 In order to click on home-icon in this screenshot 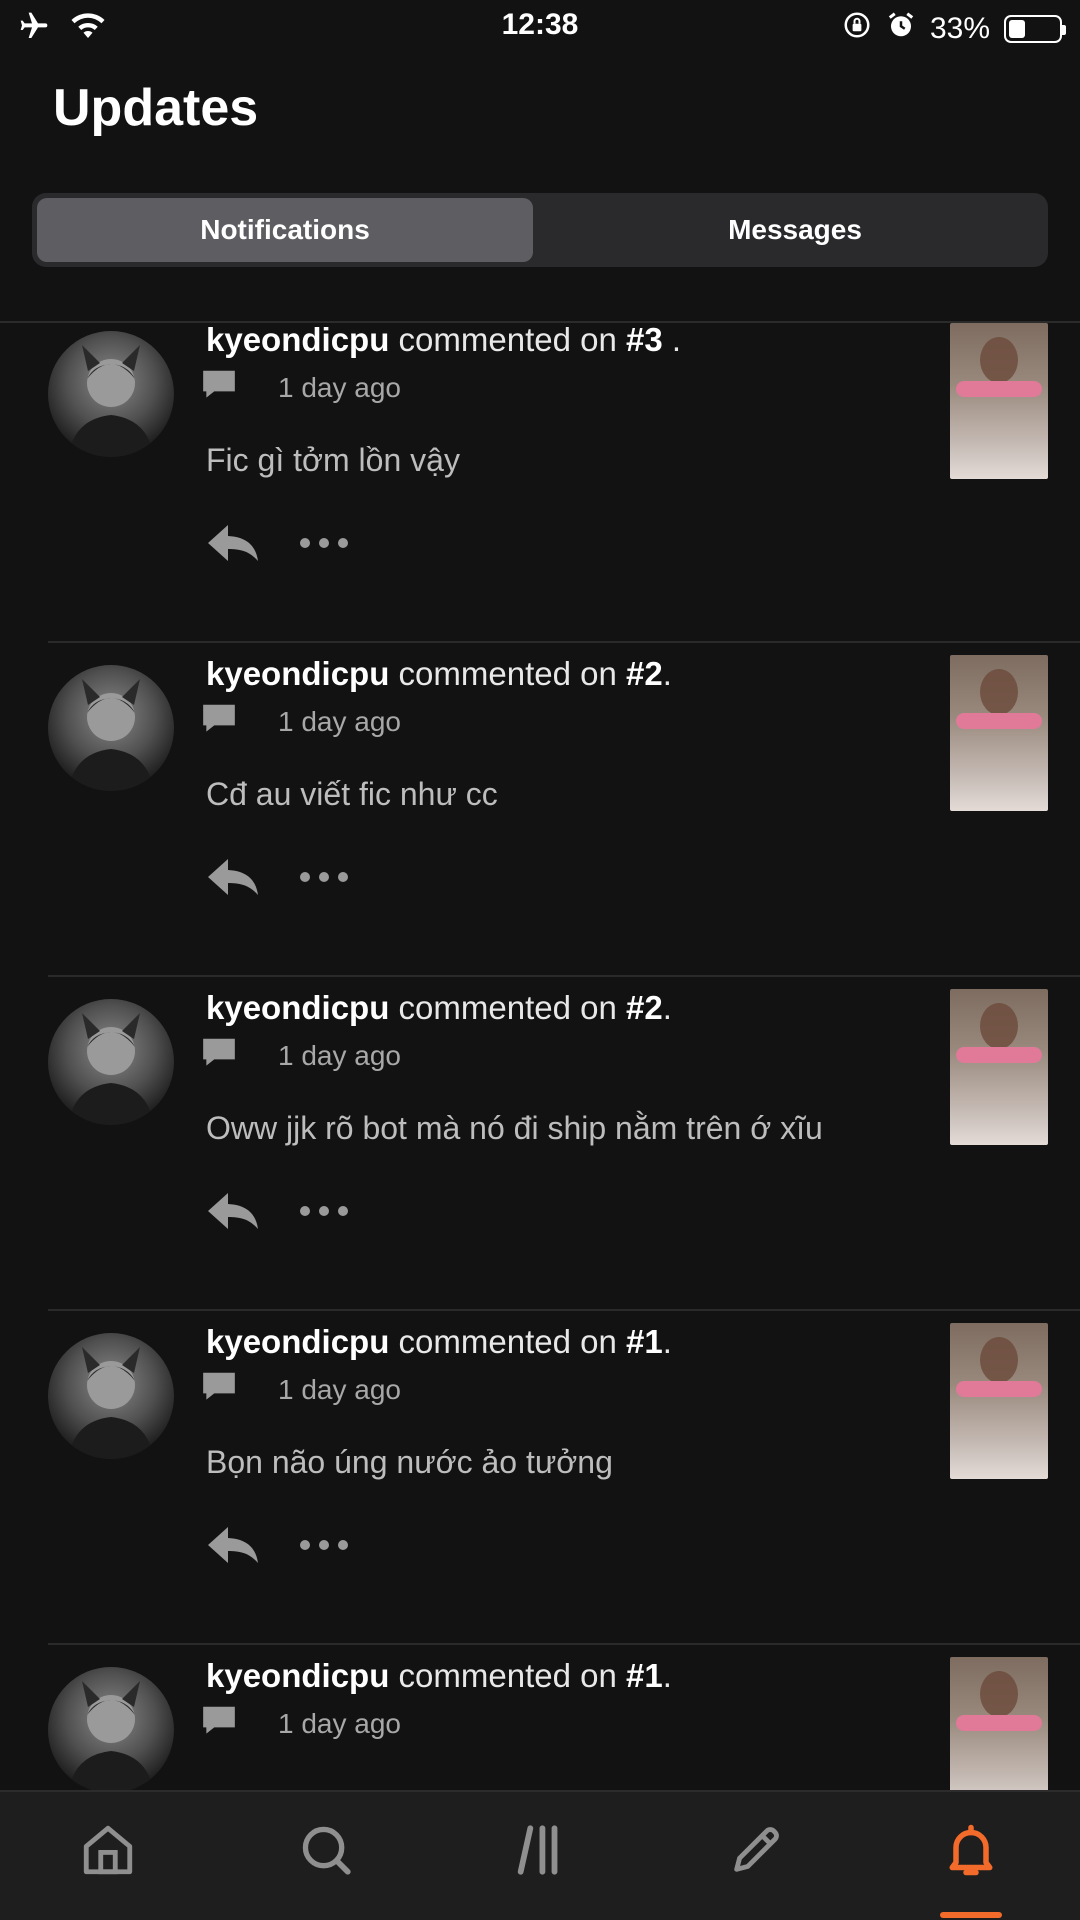, I will do `click(108, 1852)`.